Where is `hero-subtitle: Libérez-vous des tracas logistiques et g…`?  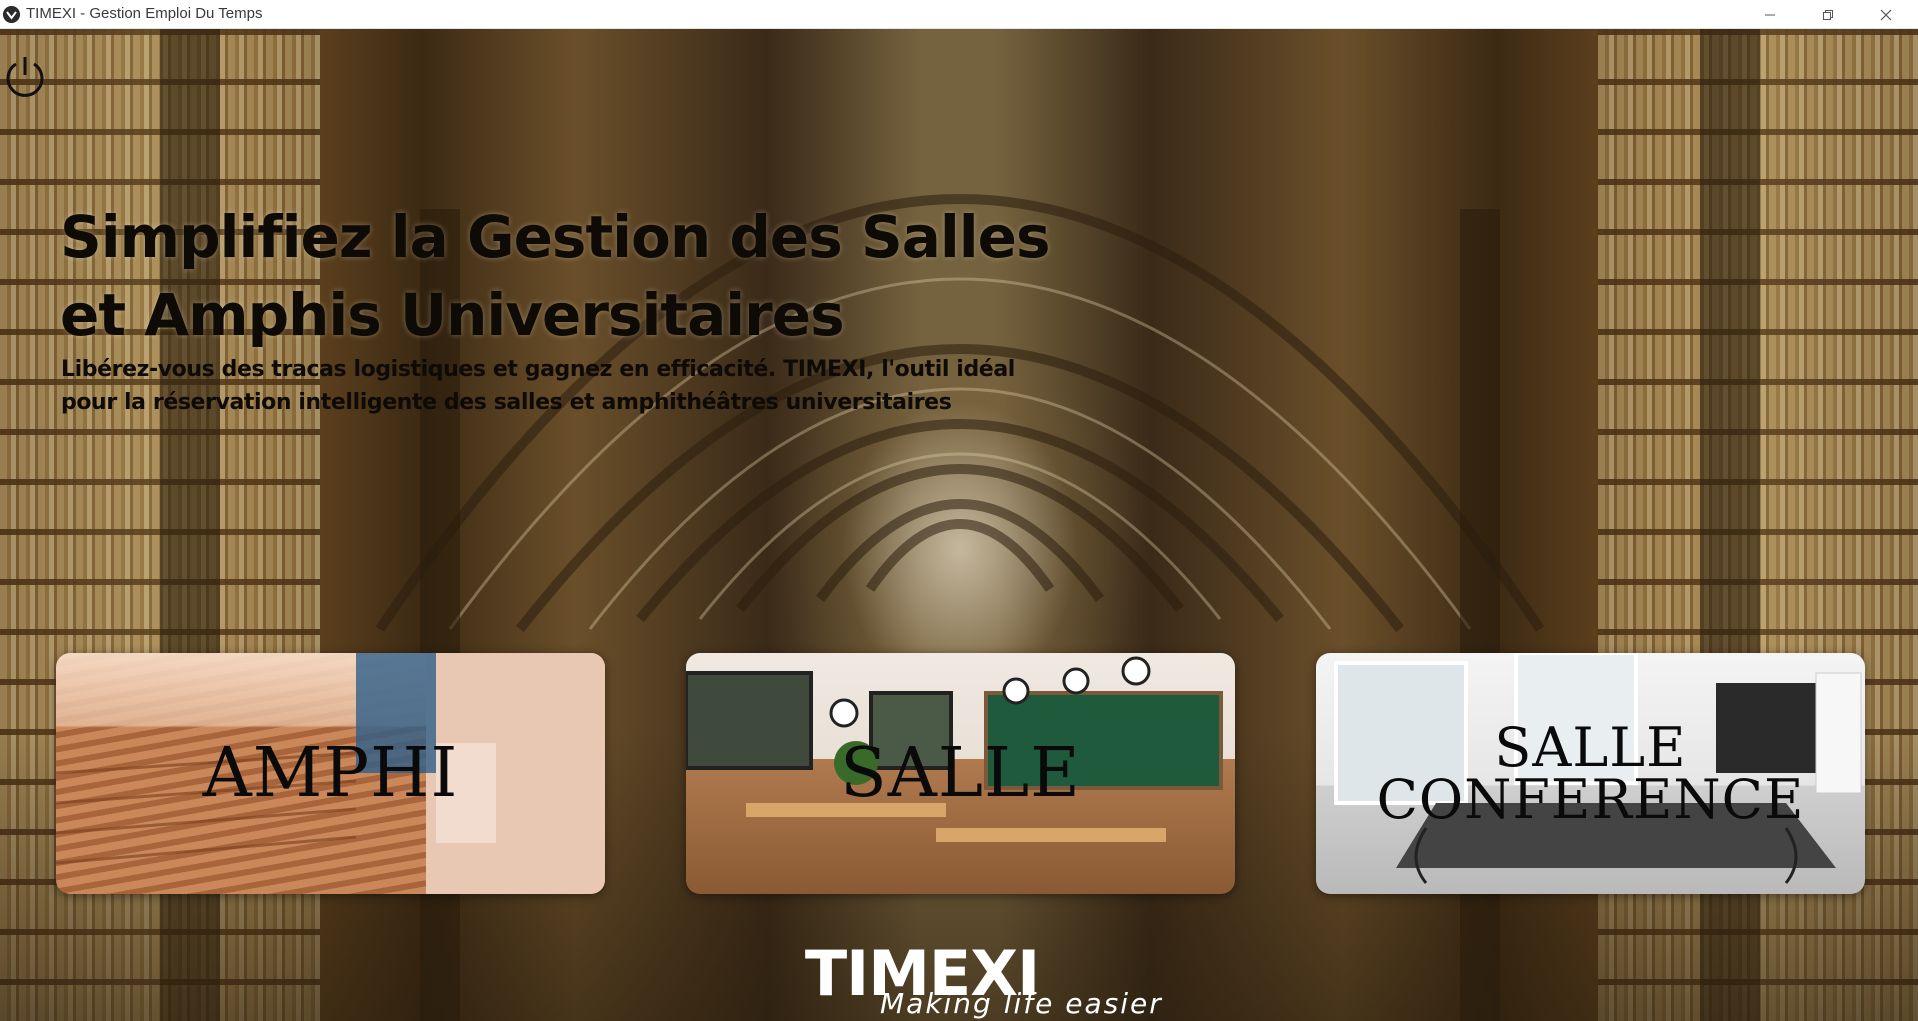 hero-subtitle: Libérez-vous des tracas logistiques et g… is located at coordinates (611, 386).